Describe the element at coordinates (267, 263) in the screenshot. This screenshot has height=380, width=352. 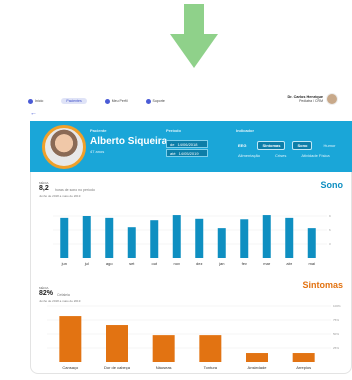
I see `sono-x-tick-label: mar` at that location.